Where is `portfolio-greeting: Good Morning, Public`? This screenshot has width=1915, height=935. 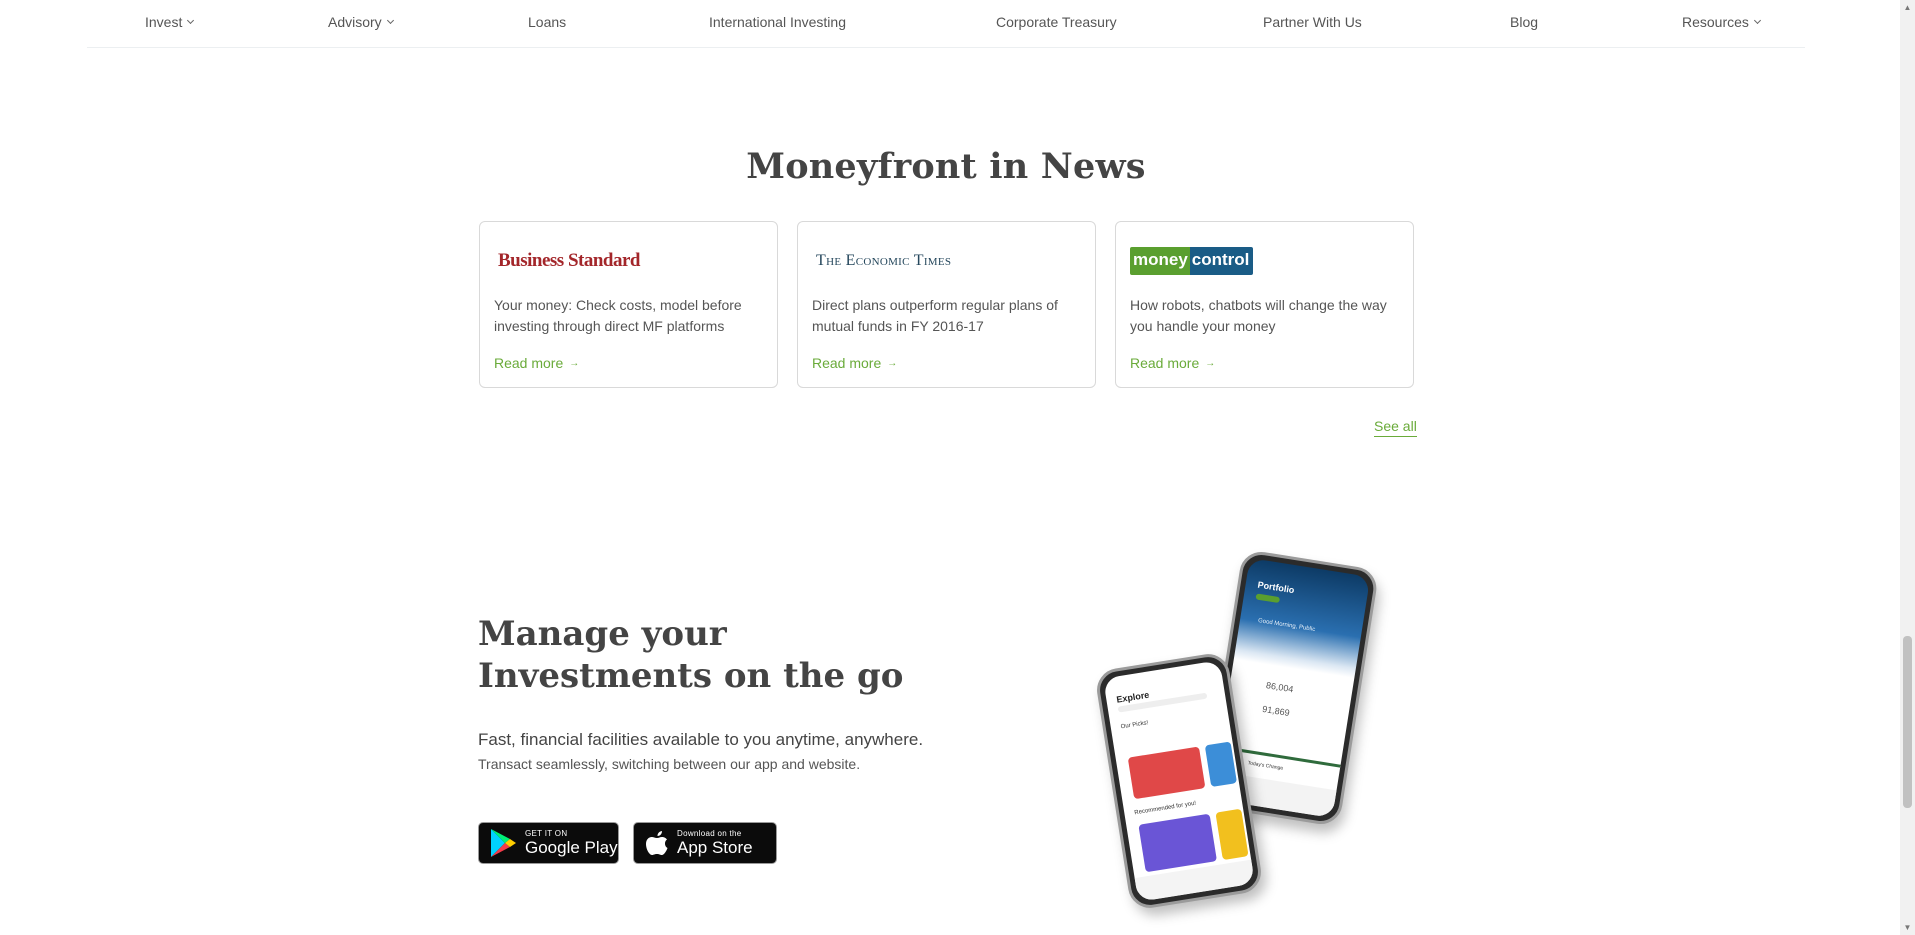
portfolio-greeting: Good Morning, Public is located at coordinates (1286, 626).